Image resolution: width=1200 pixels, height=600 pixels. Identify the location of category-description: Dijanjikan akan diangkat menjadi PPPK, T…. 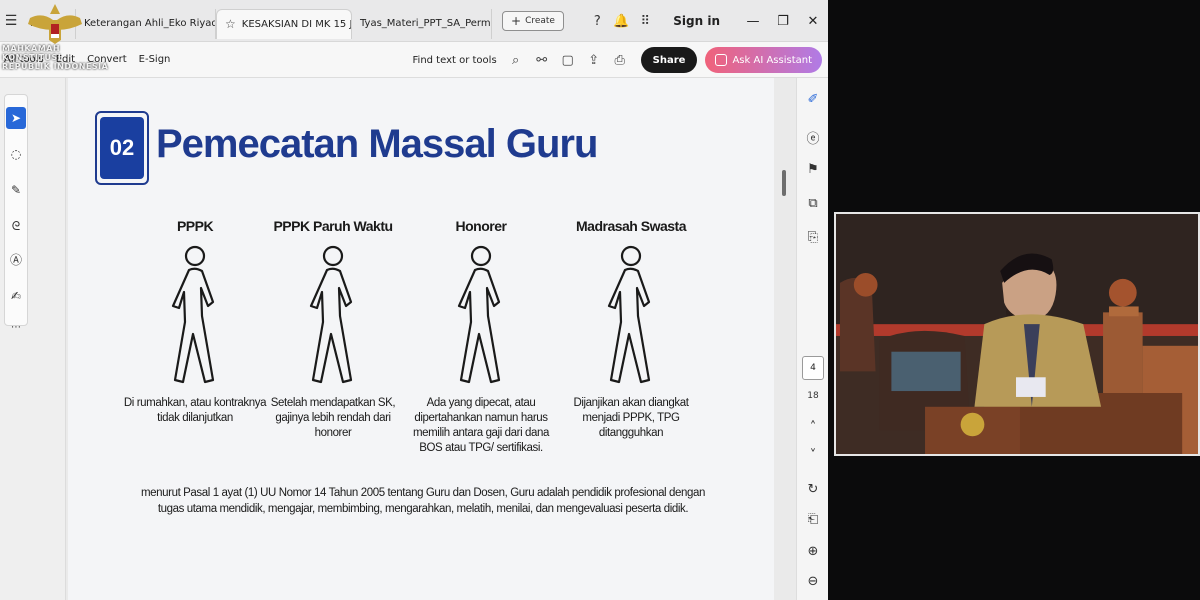
(631, 418).